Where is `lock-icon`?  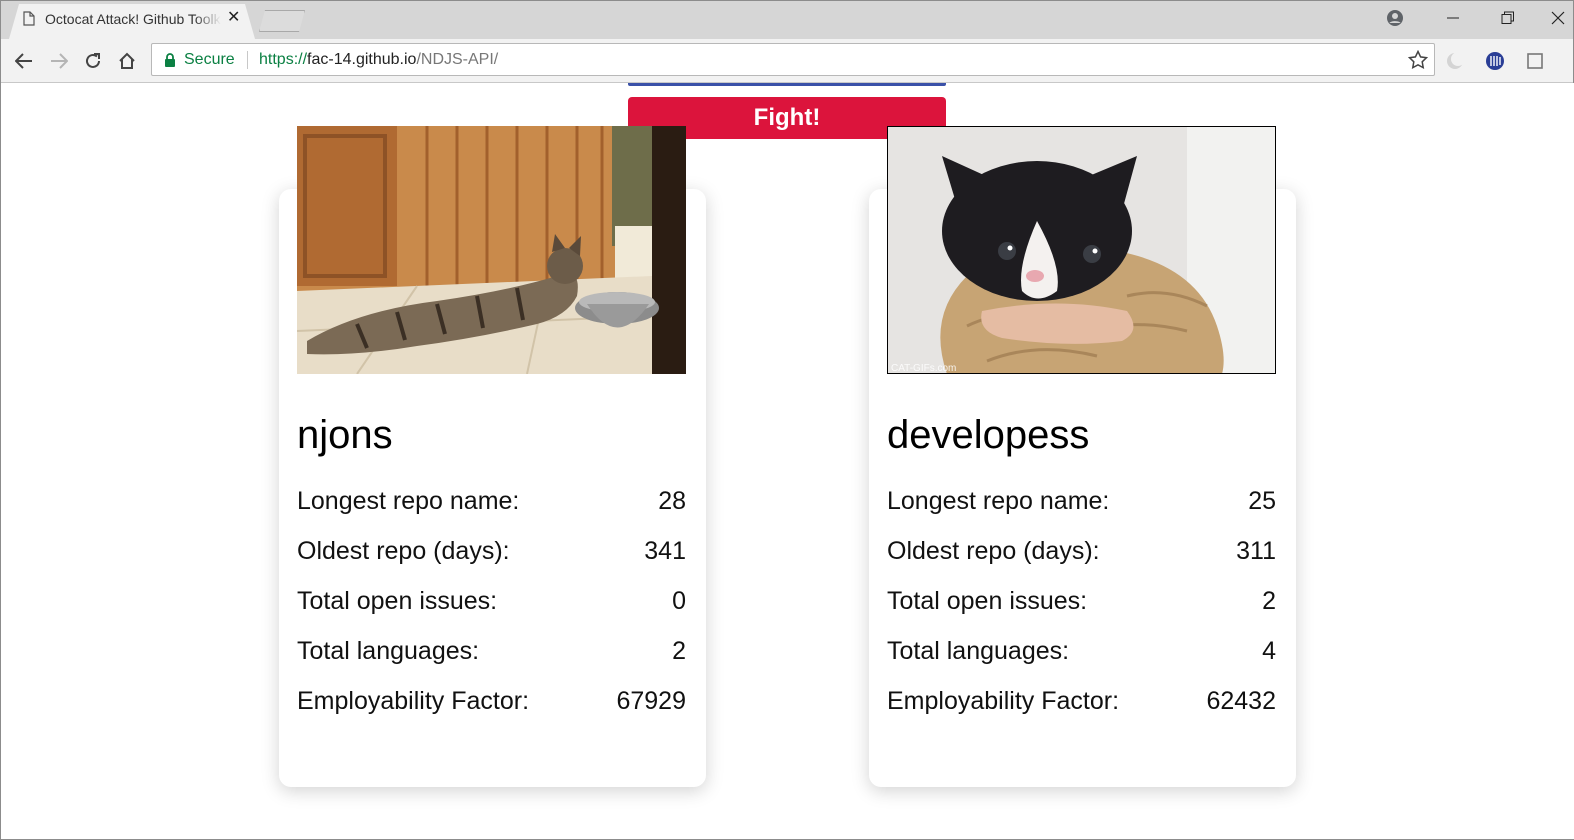 lock-icon is located at coordinates (170, 60).